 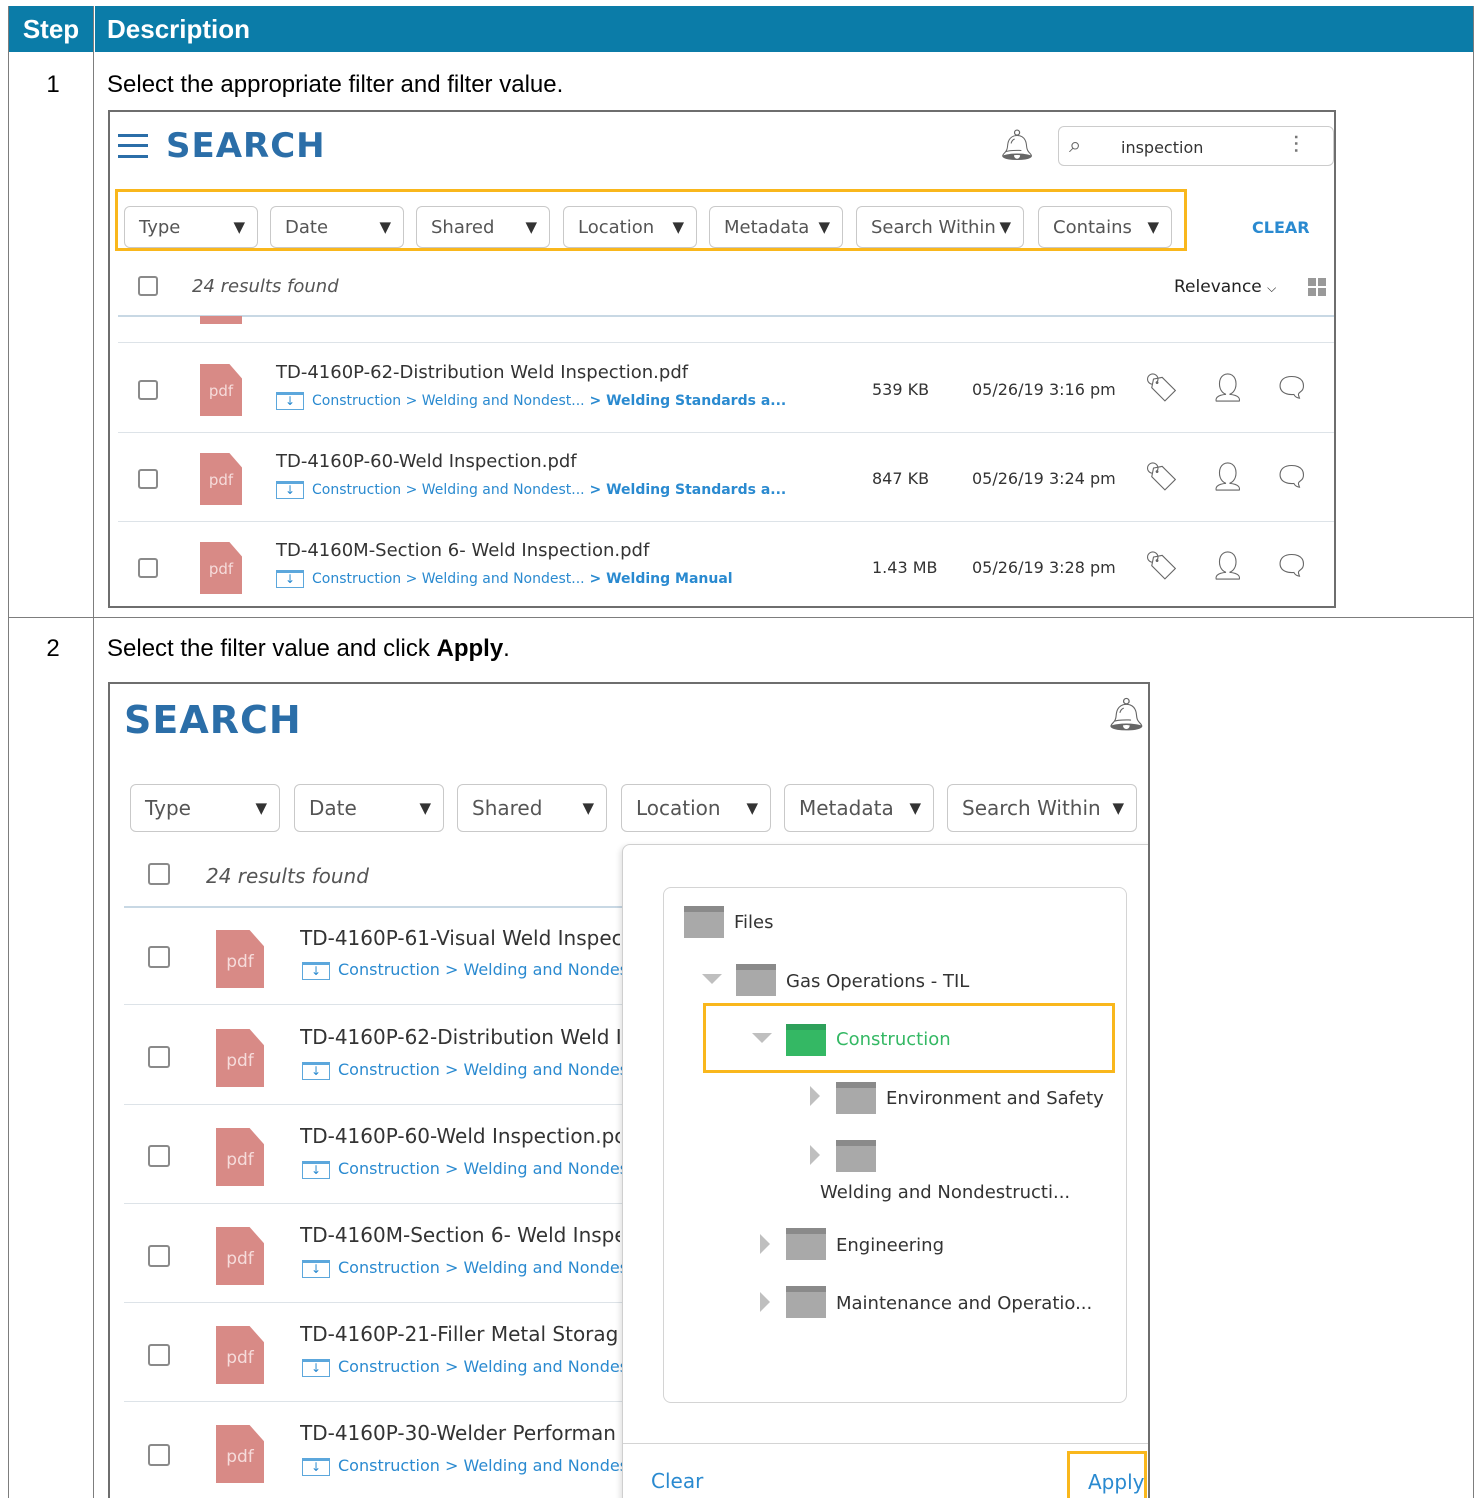 I want to click on highlight-filters, so click(x=651, y=220).